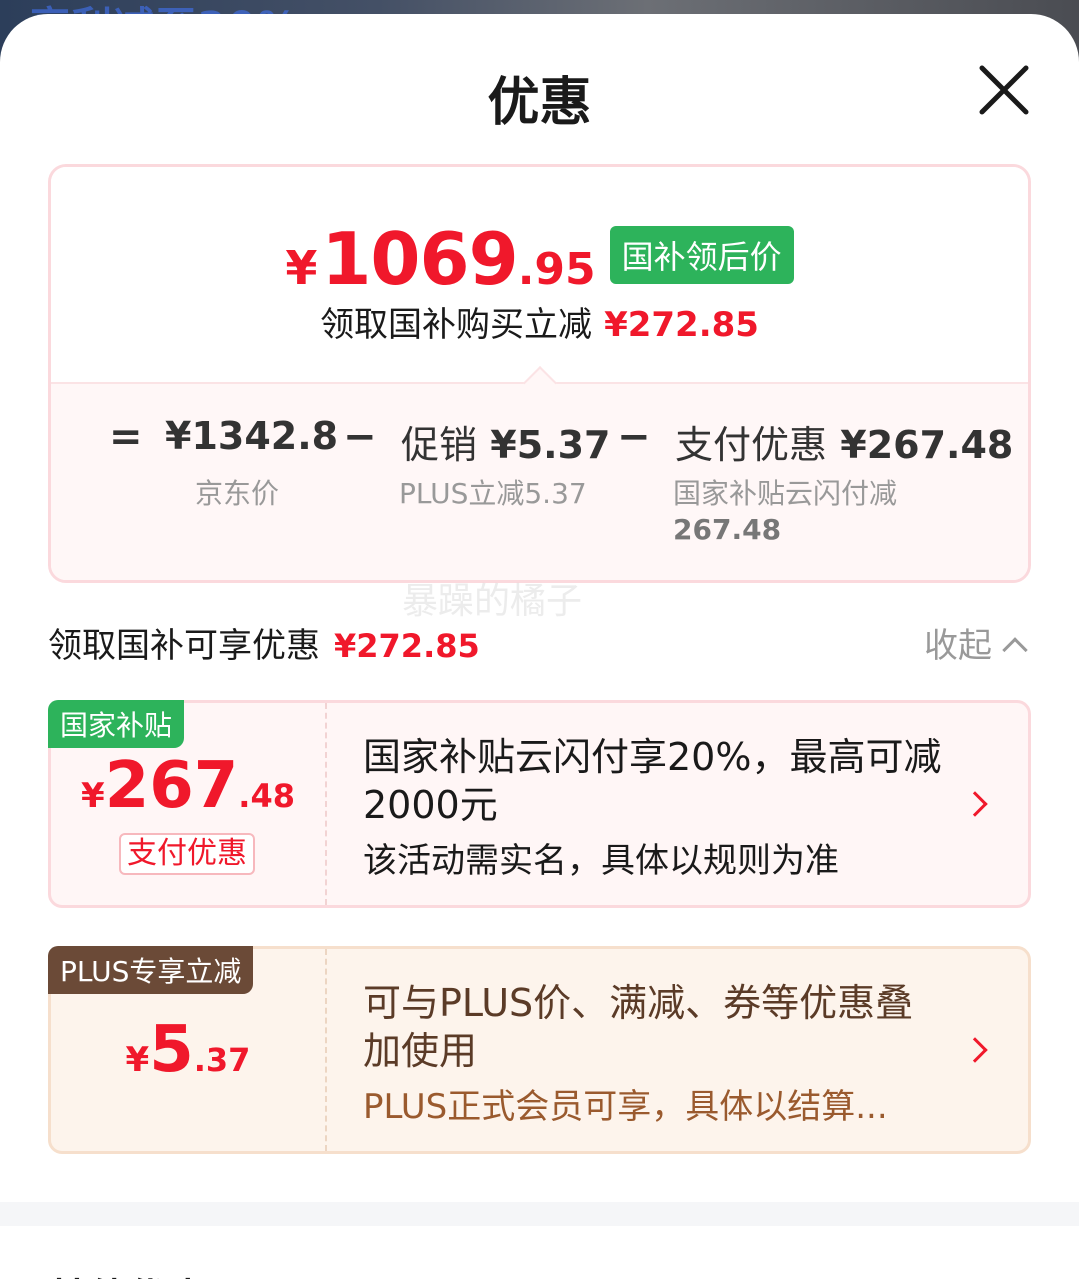  What do you see at coordinates (128, 1272) in the screenshot?
I see `other-discounts-title: 其他优惠` at bounding box center [128, 1272].